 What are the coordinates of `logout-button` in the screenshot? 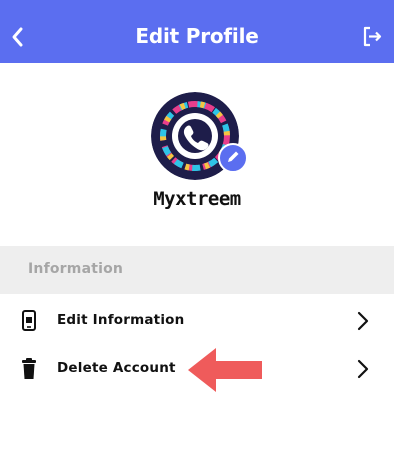 It's located at (373, 37).